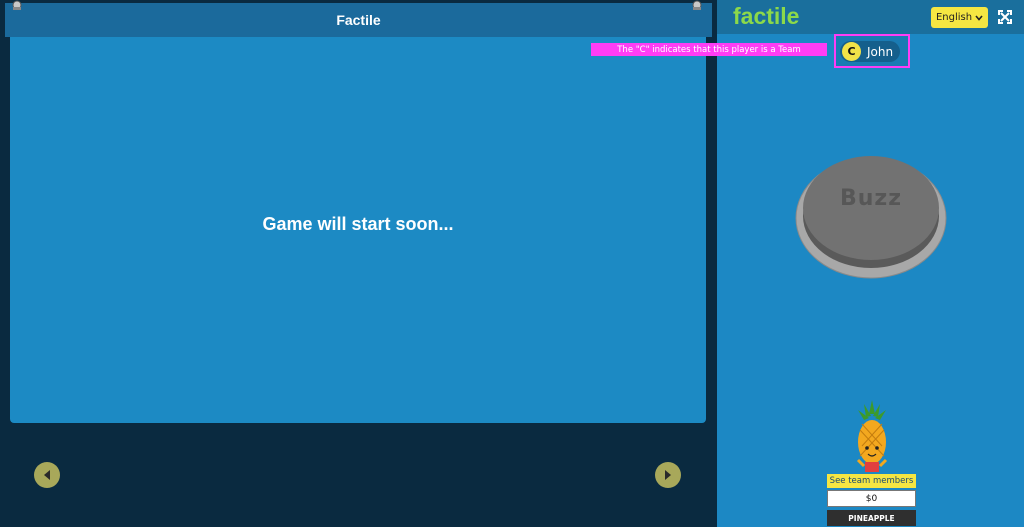  Describe the element at coordinates (766, 16) in the screenshot. I see `logo: factile` at that location.